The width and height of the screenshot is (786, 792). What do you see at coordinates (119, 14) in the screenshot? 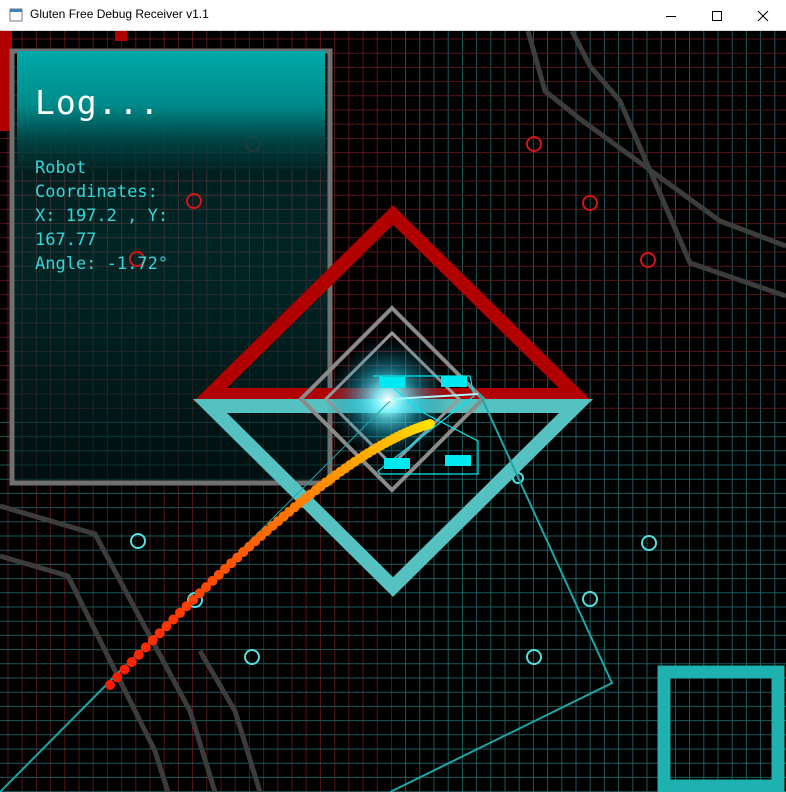
I see `window-title: Gluten Free Debug Receiver v1.1` at bounding box center [119, 14].